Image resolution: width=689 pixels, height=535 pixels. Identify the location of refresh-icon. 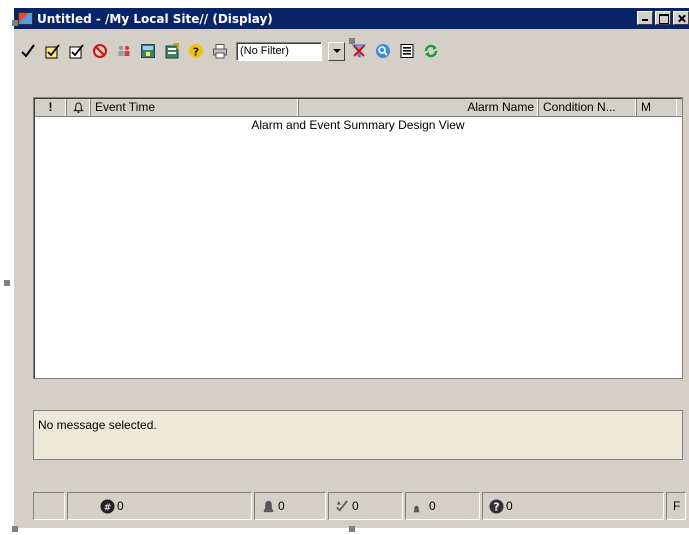
(431, 51).